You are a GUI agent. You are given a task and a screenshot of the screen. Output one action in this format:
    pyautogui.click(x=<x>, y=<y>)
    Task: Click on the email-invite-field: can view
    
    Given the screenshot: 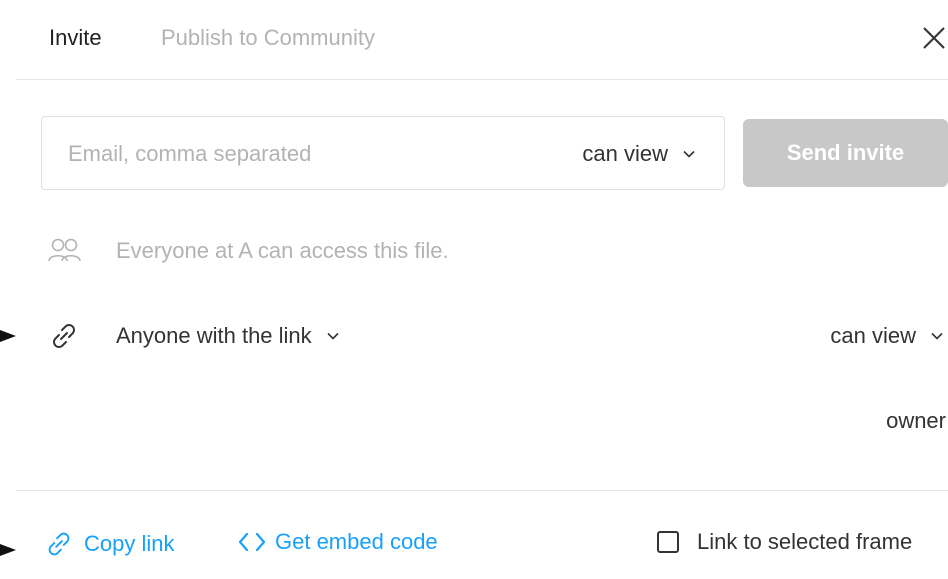 What is the action you would take?
    pyautogui.click(x=383, y=153)
    